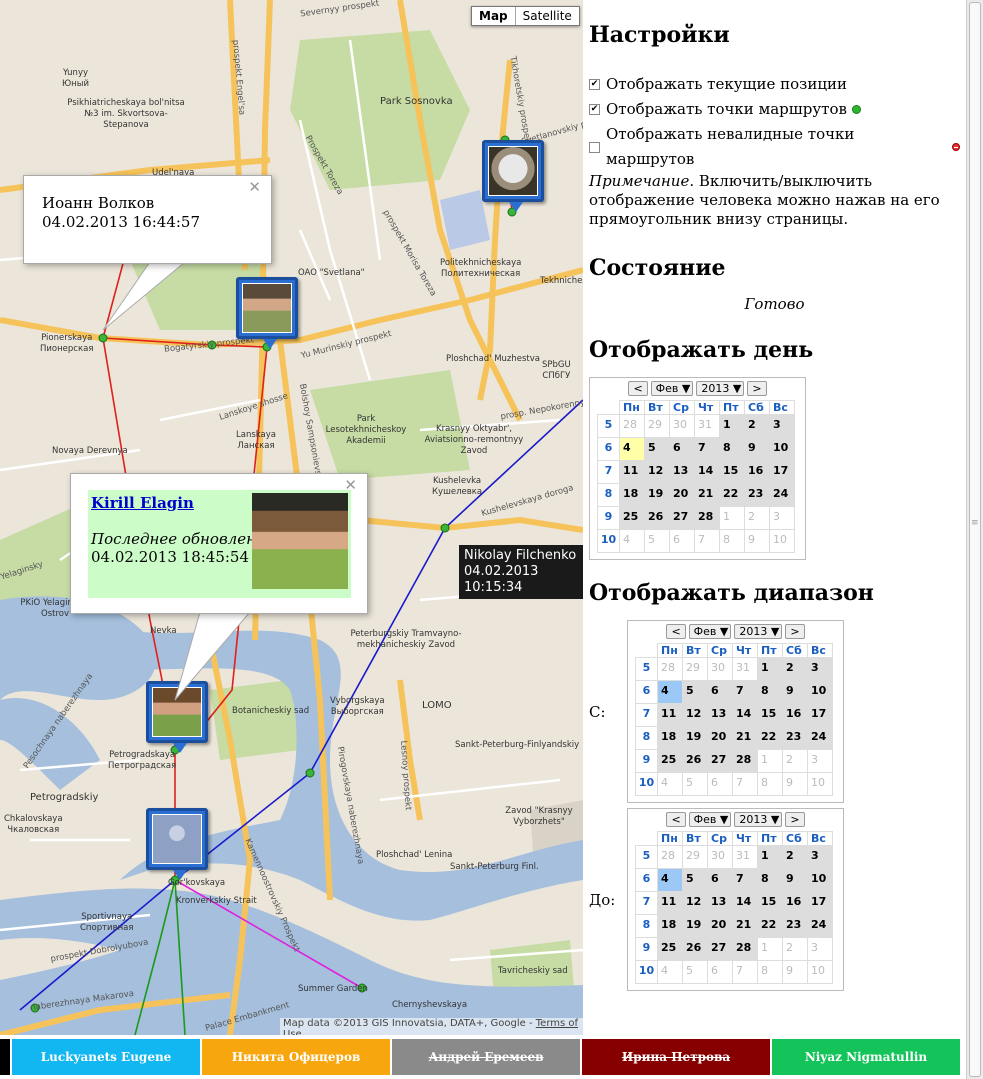 The image size is (983, 1079). What do you see at coordinates (297, 1057) in the screenshot?
I see `person-toggle: Никита Офицеров` at bounding box center [297, 1057].